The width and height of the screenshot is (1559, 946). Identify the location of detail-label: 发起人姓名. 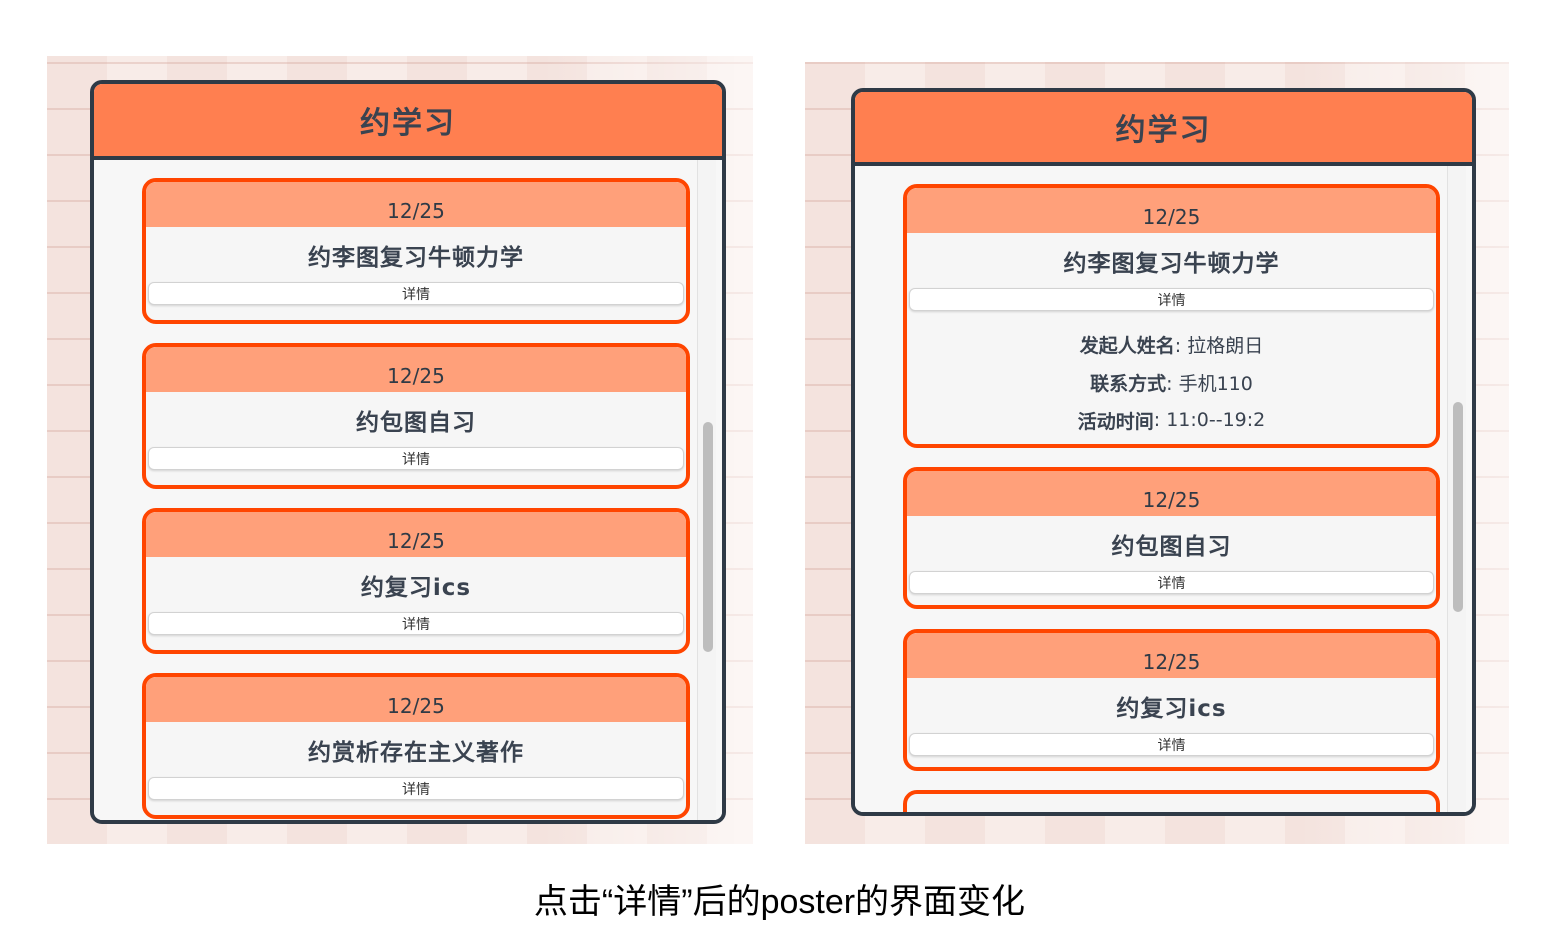
(1127, 345).